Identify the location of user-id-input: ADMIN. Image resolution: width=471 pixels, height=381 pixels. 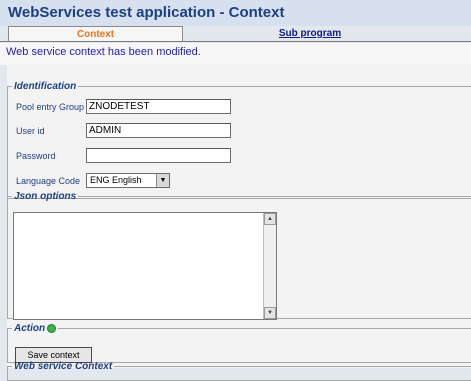
(158, 130).